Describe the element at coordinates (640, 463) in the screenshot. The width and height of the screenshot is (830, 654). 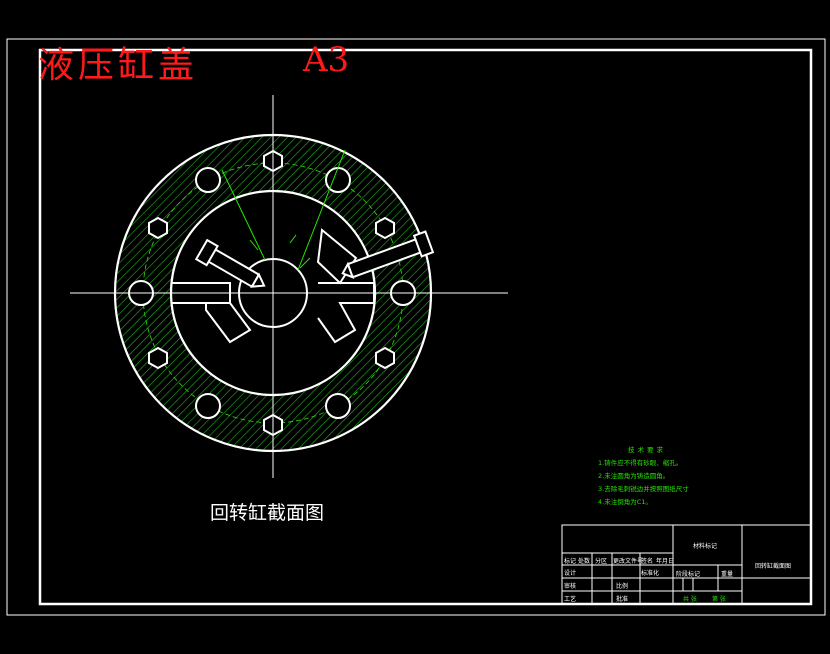
I see `requirement-item: 1.铸件应不得有砂眼、缩孔。` at that location.